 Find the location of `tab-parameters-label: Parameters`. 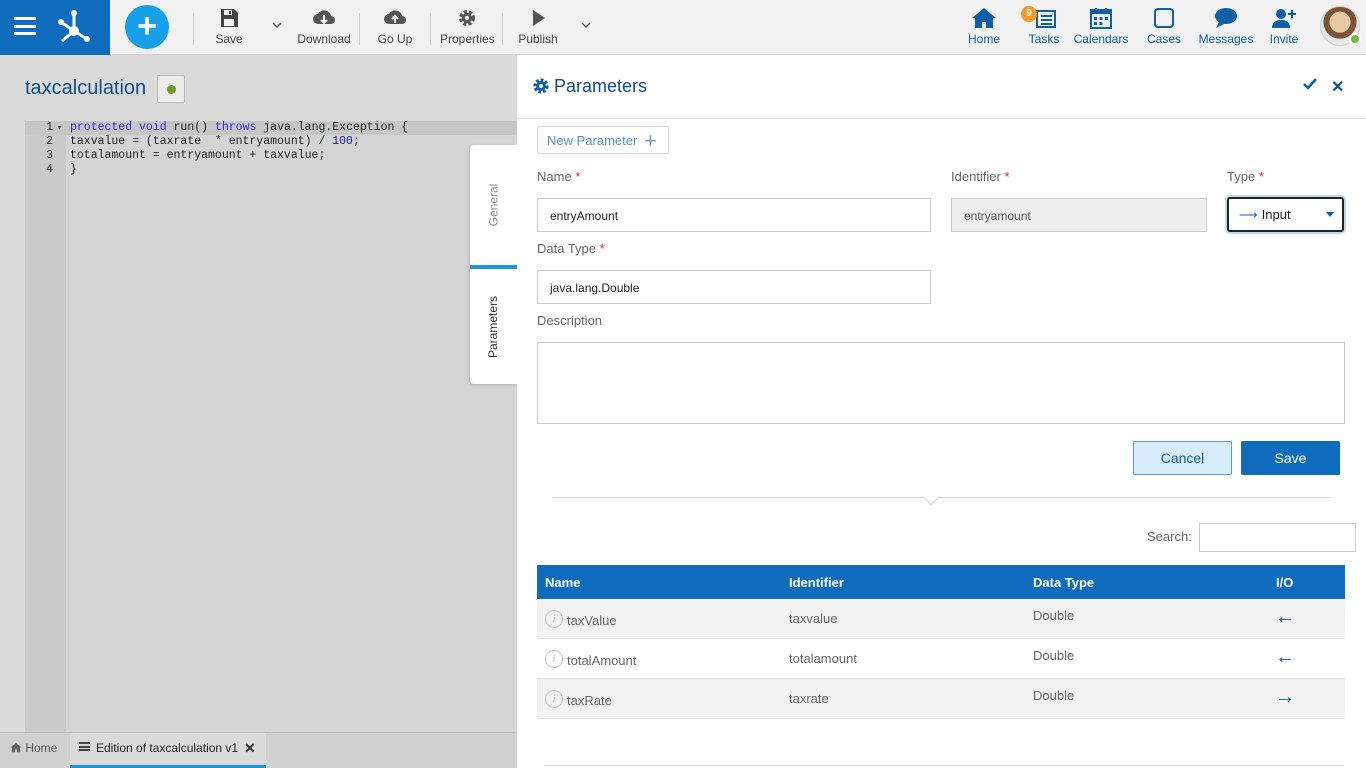

tab-parameters-label: Parameters is located at coordinates (493, 326).